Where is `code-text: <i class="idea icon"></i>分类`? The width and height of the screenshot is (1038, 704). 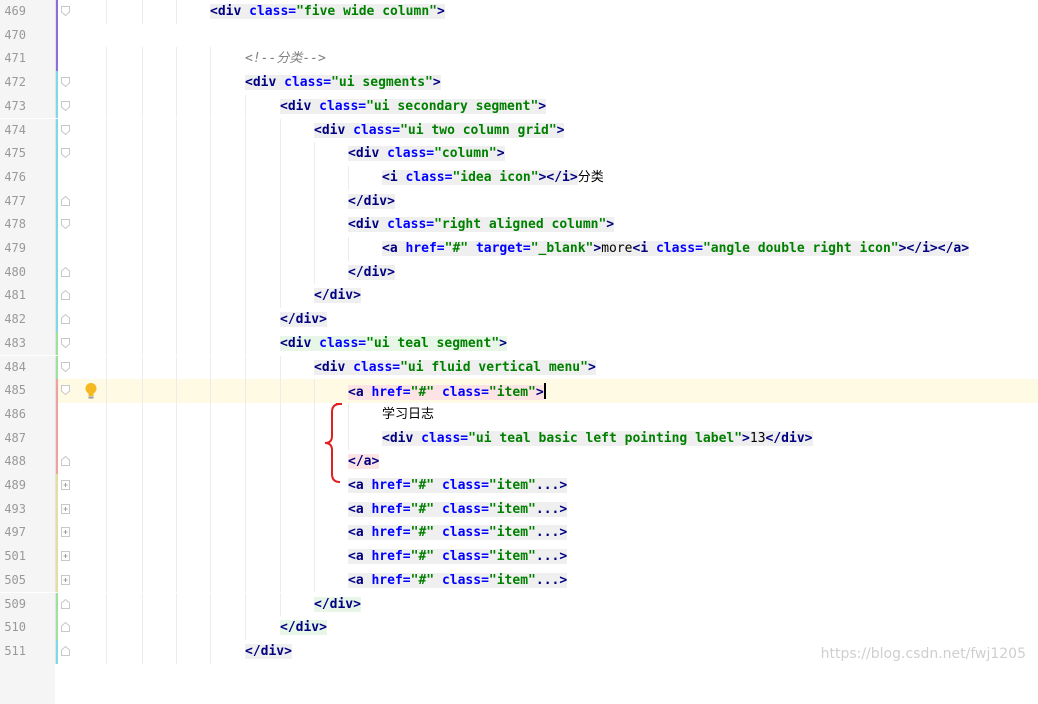
code-text: <i class="idea icon"></i>分类 is located at coordinates (493, 177).